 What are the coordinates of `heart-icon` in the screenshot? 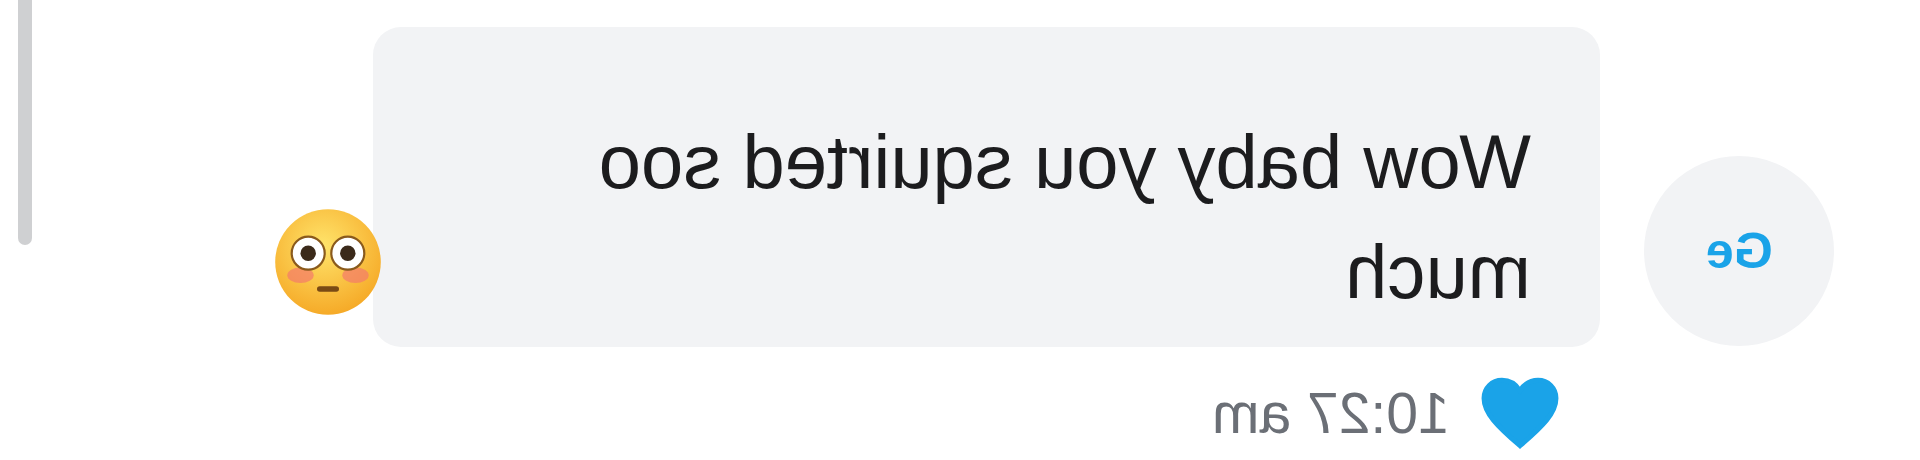 It's located at (1520, 413).